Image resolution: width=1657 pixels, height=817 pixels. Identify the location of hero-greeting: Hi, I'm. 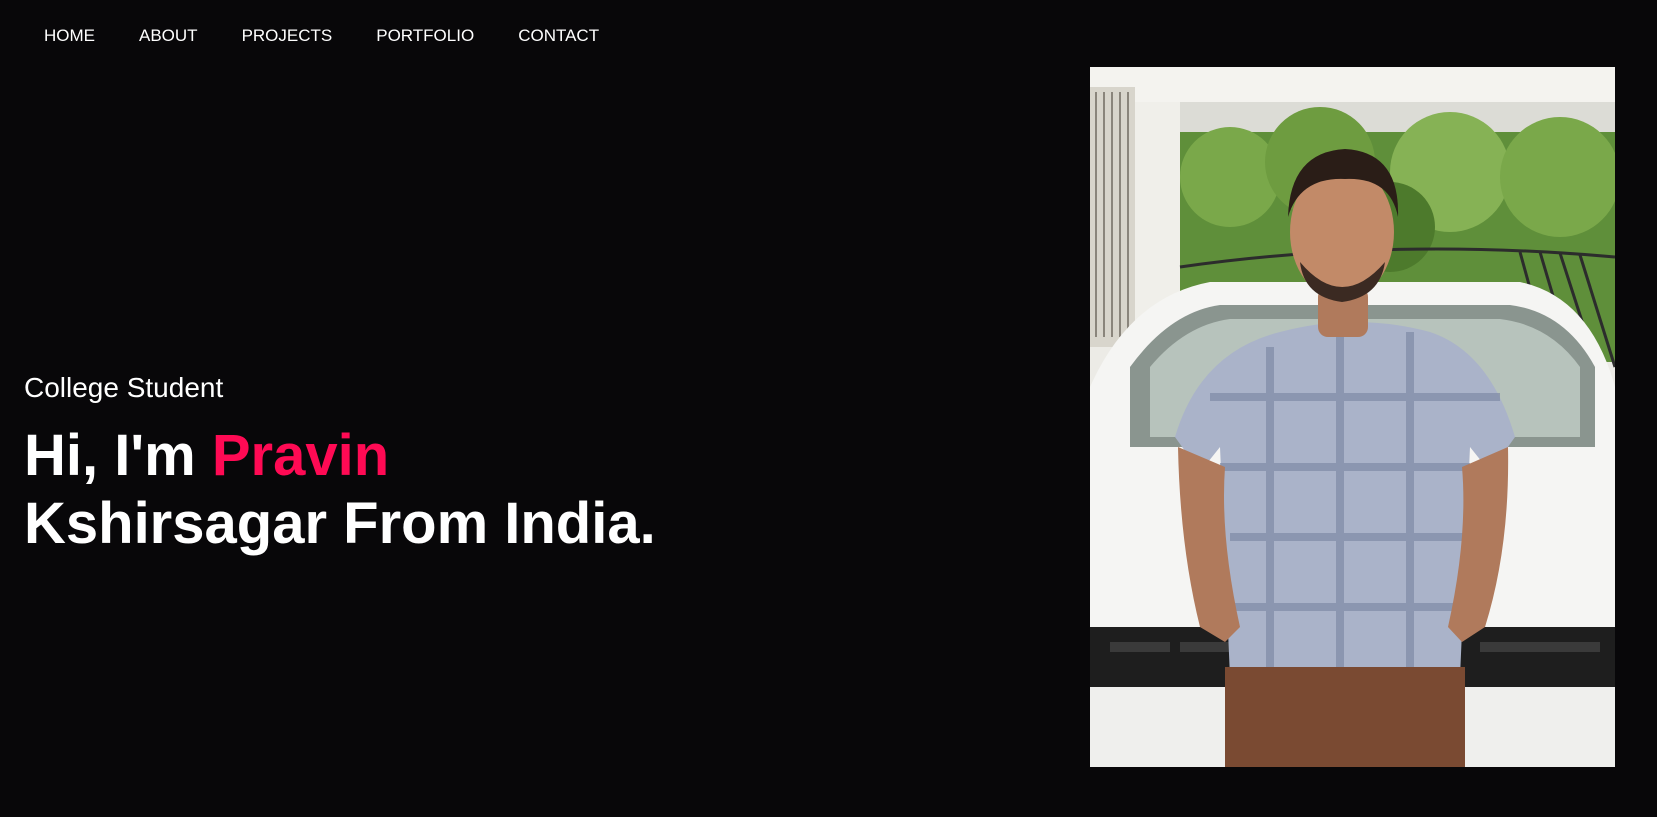
(110, 455).